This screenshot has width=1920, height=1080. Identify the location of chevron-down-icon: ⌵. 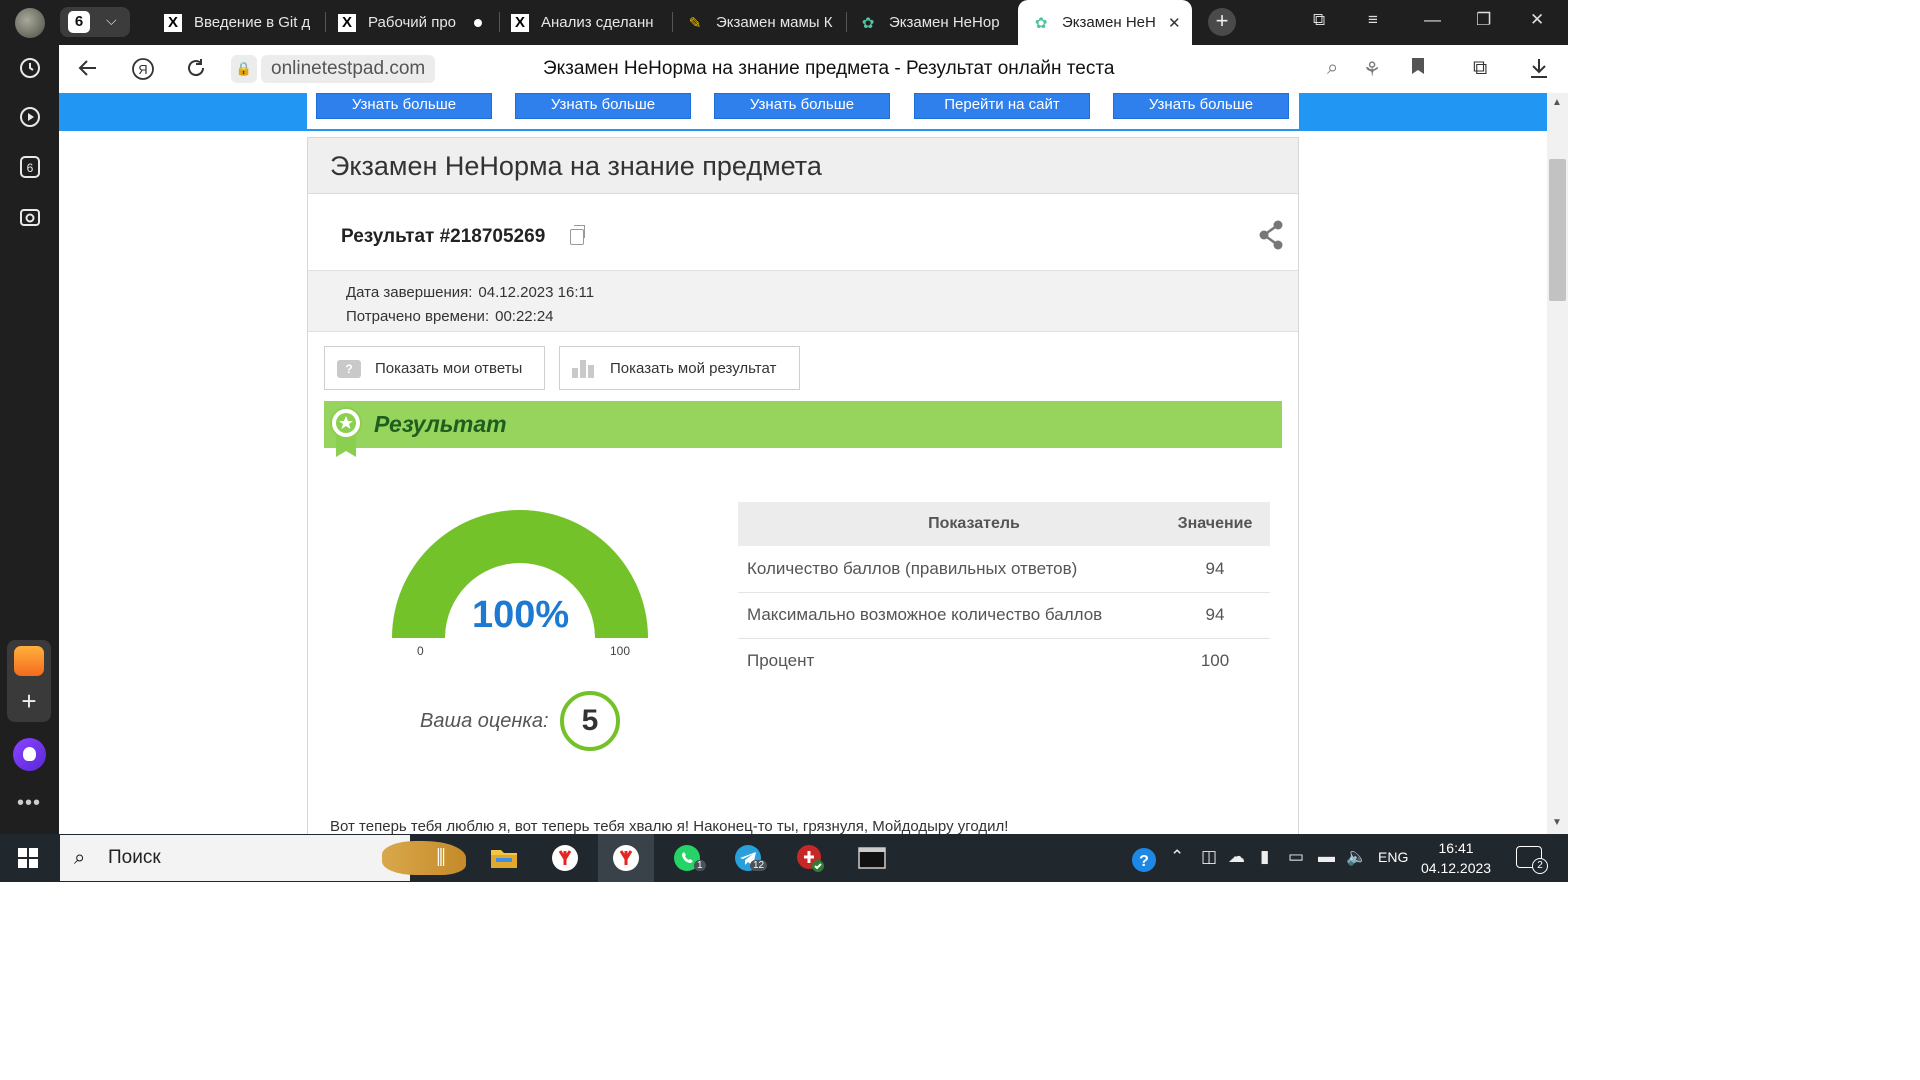
(111, 20).